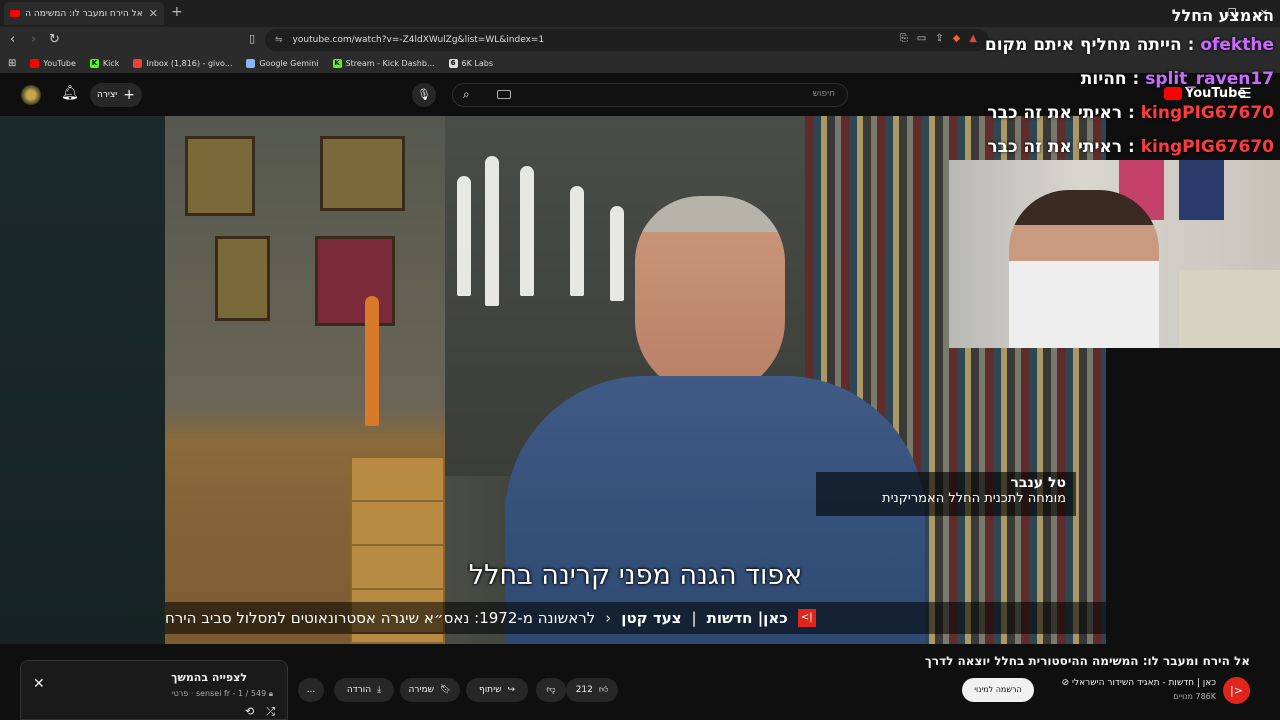 This screenshot has width=1280, height=720. I want to click on chat-message: ofekthe : הייתה מחליף איתם מקום, so click(1129, 45).